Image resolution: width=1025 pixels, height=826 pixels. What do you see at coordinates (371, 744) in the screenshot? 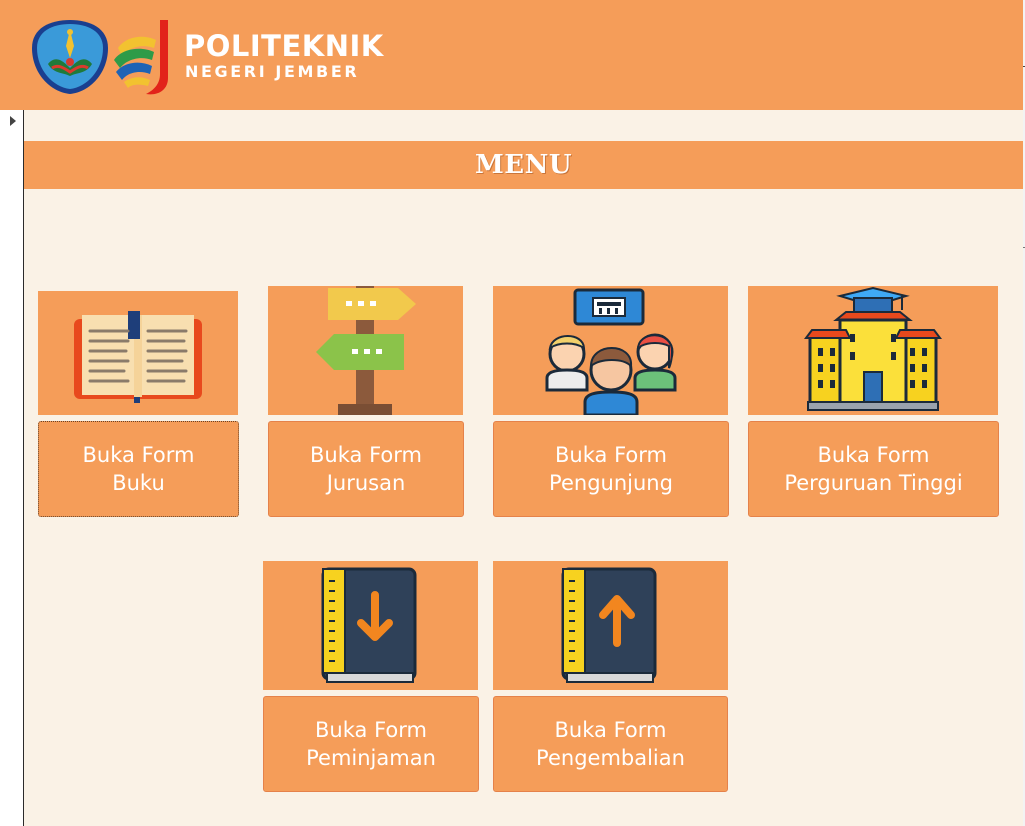
I see `open-form-peminjaman-button: Buka Form Peminjaman` at bounding box center [371, 744].